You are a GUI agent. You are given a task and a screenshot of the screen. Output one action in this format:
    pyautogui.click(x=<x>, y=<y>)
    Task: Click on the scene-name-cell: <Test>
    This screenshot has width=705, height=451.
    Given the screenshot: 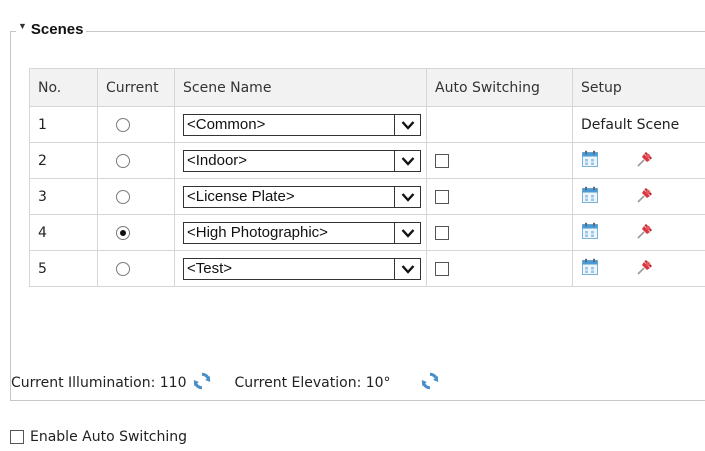 What is the action you would take?
    pyautogui.click(x=300, y=268)
    